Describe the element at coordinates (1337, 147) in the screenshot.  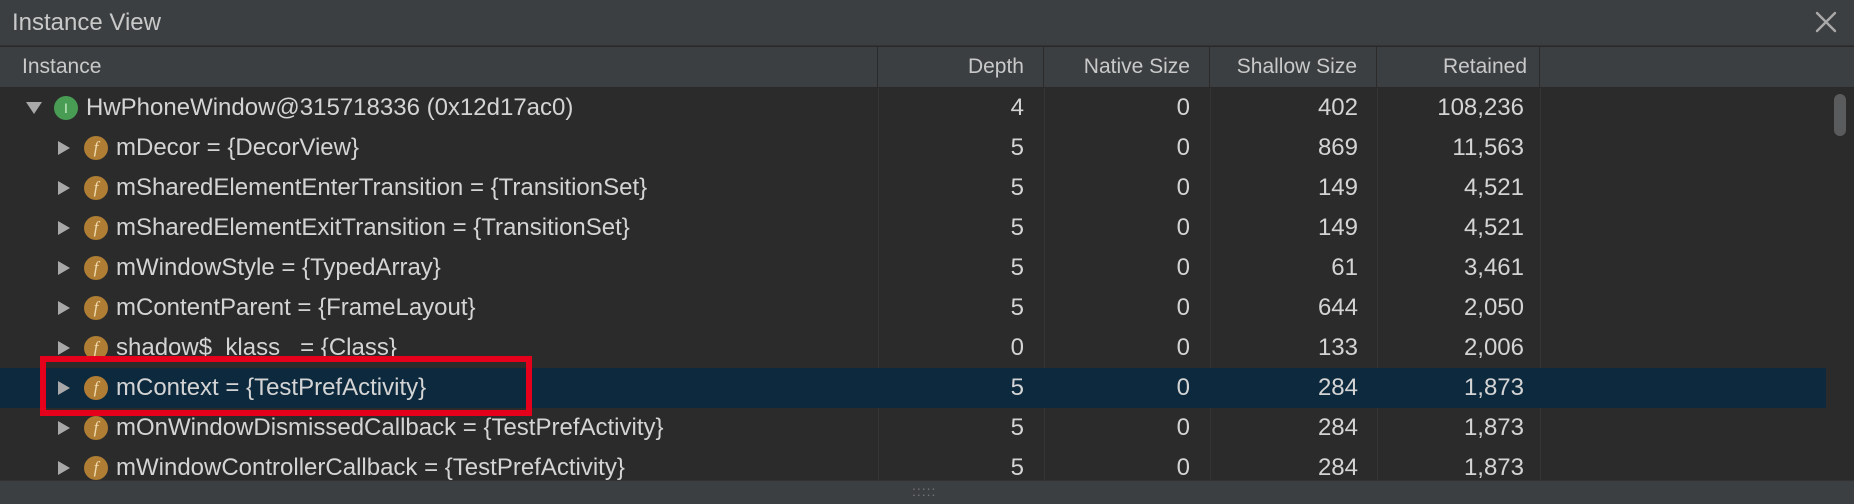
I see `shallow-size-value: 869` at that location.